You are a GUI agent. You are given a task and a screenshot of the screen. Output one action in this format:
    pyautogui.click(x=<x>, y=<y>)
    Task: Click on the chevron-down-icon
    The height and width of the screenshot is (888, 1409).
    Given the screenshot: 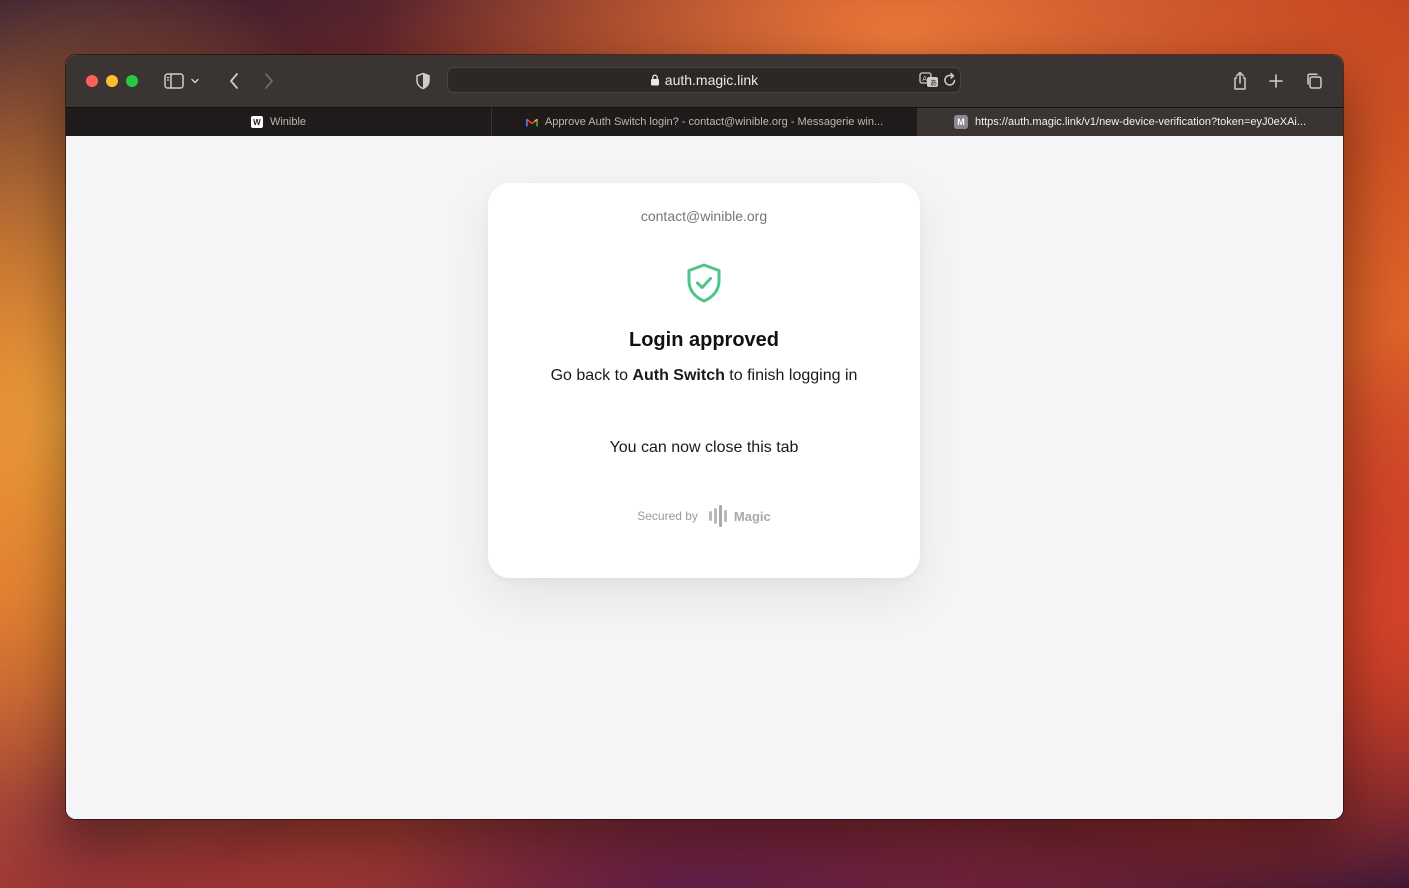 What is the action you would take?
    pyautogui.click(x=195, y=81)
    